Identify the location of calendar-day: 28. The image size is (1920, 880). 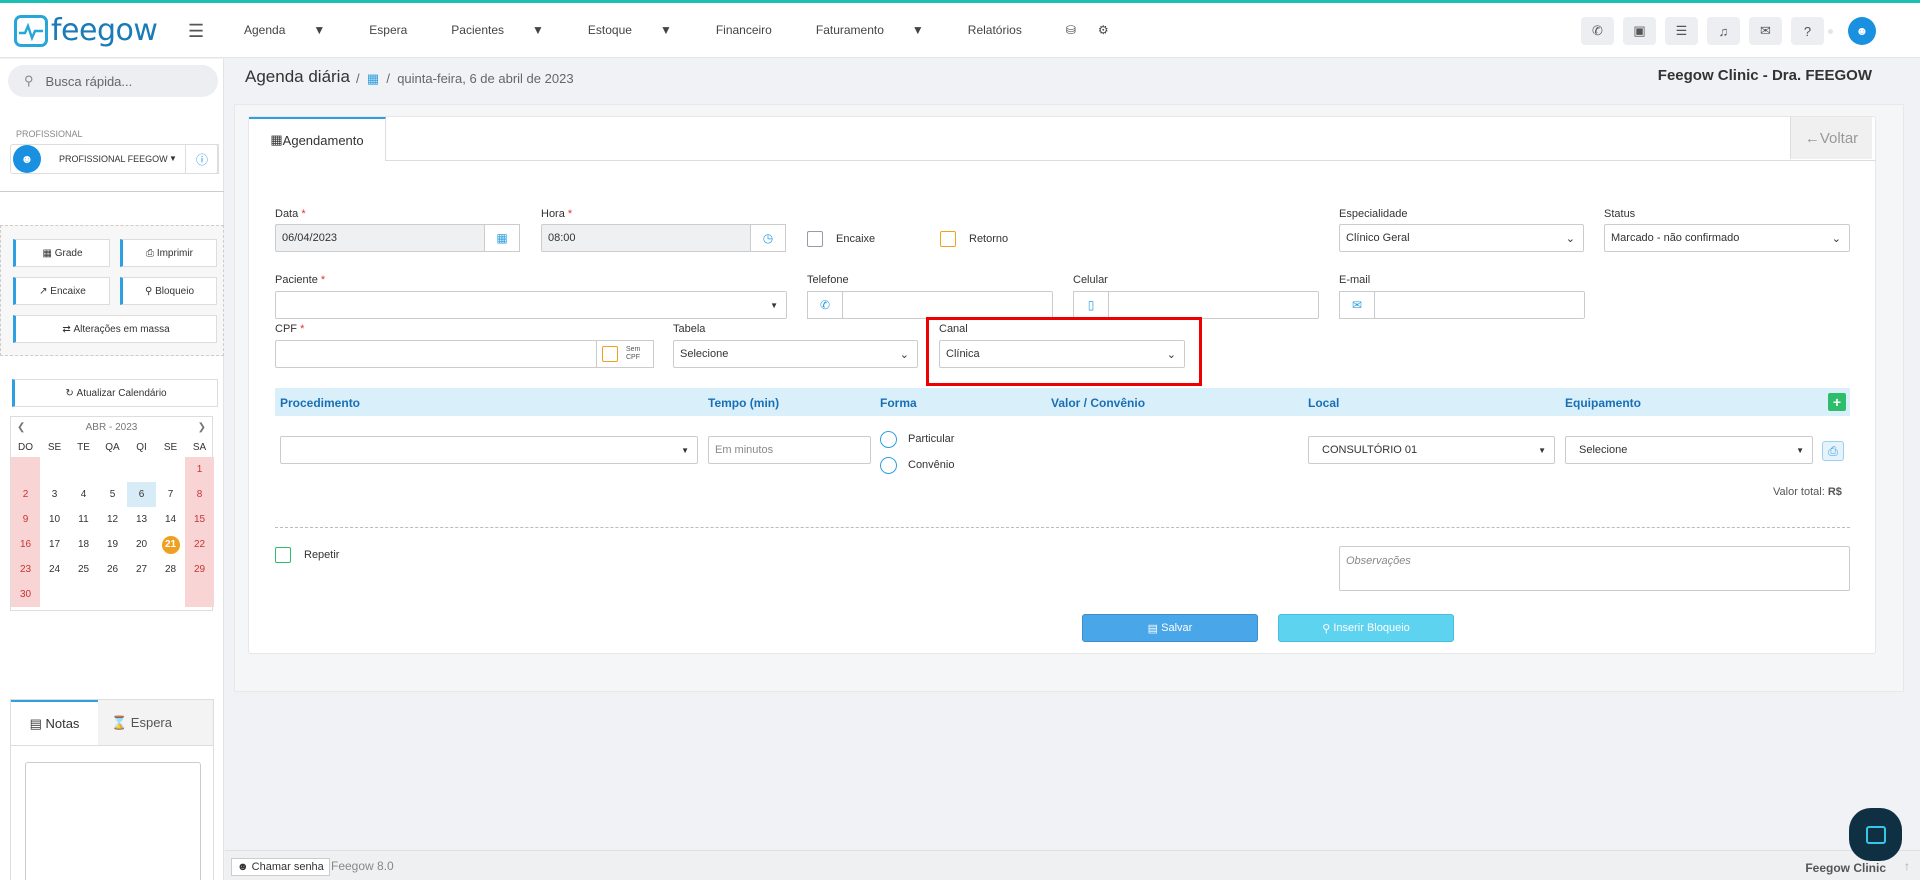
(170, 569).